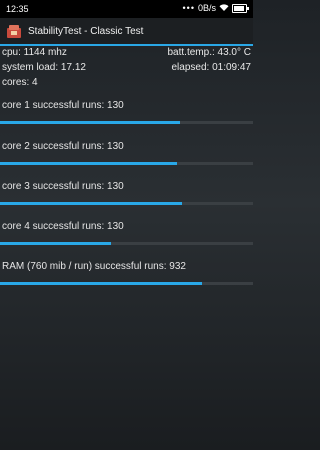  Describe the element at coordinates (44, 67) in the screenshot. I see `system-load: system load: 17.12` at that location.